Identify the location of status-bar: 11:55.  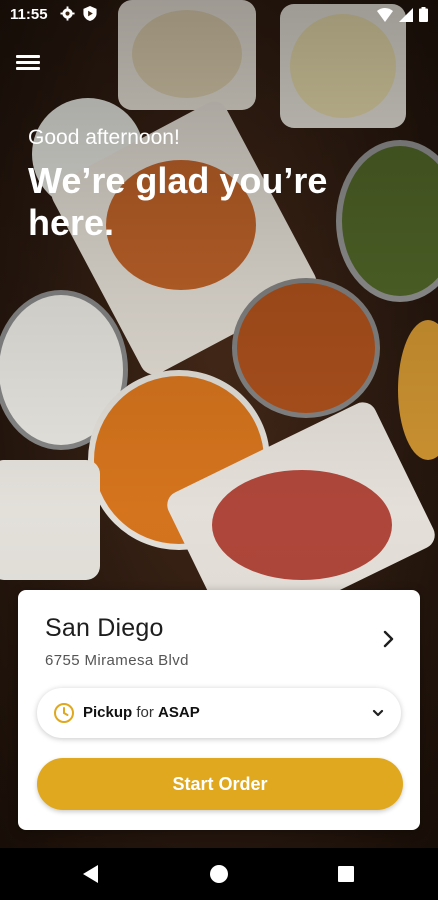
(219, 15).